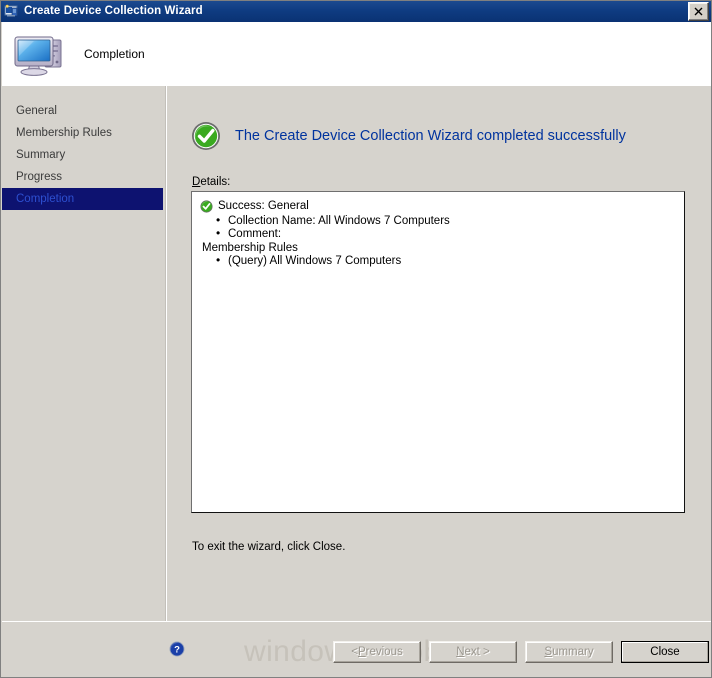  What do you see at coordinates (573, 652) in the screenshot?
I see `summary-button-after: ummary` at bounding box center [573, 652].